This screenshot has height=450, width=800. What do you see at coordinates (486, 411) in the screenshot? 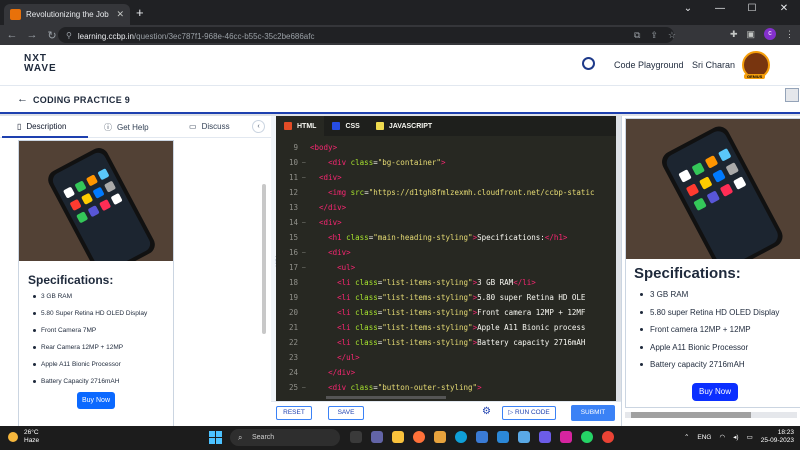
I see `settings-gear-icon: ⚙` at bounding box center [486, 411].